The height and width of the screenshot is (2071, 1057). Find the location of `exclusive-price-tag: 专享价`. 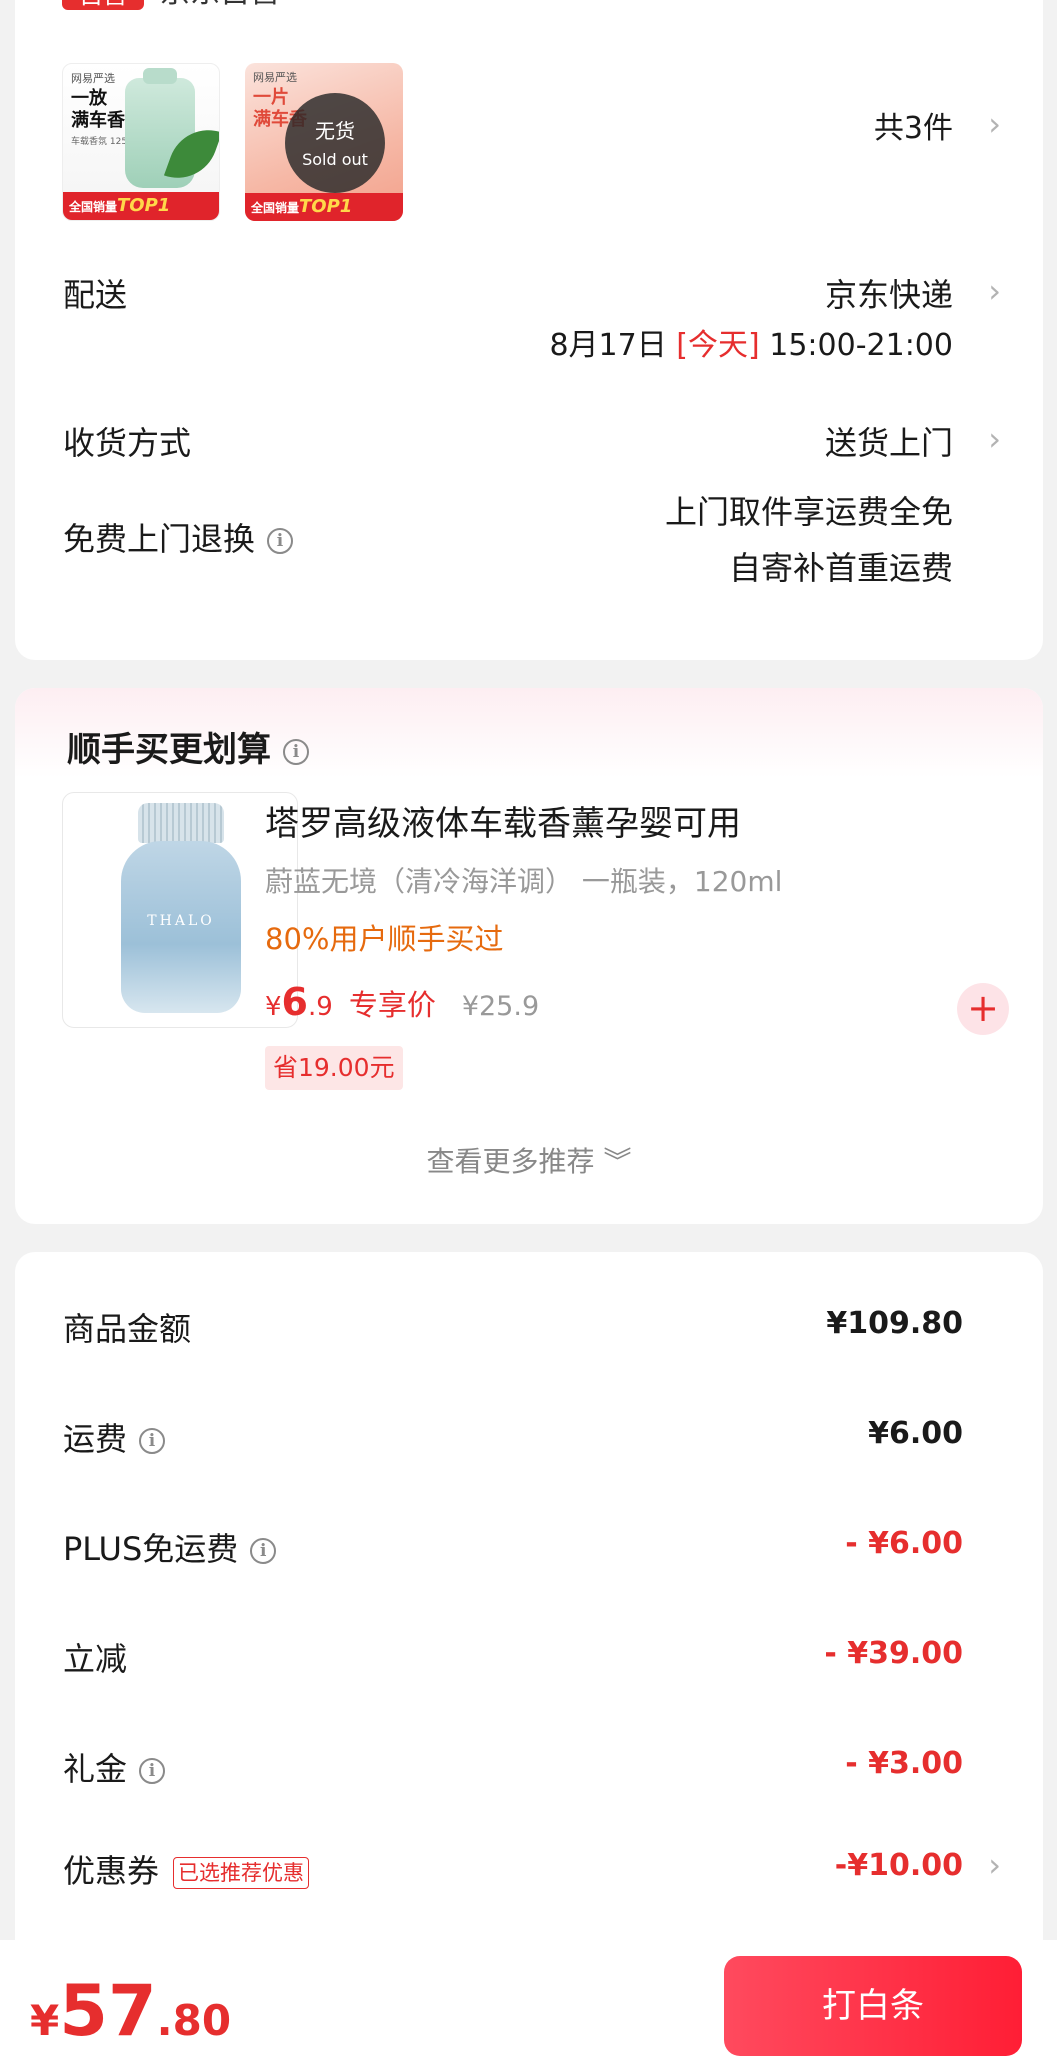

exclusive-price-tag: 专享价 is located at coordinates (392, 1005).